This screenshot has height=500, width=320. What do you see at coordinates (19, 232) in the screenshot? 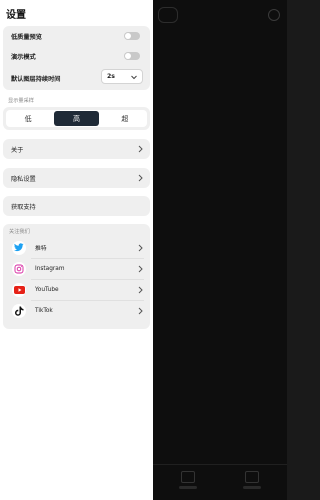
I see `follow-section-label: 关注我们` at bounding box center [19, 232].